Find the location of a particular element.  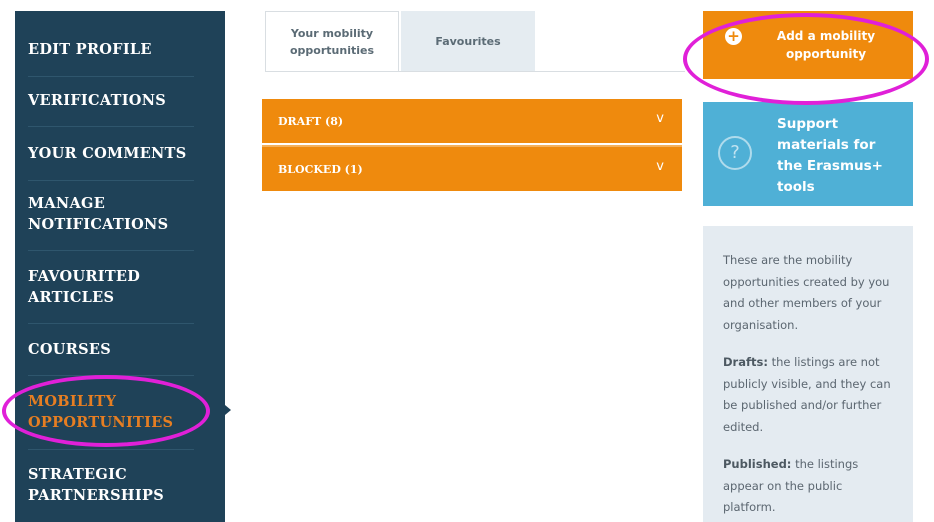

sidebar-item-your-comments: YOUR COMMENTS is located at coordinates (113, 153).